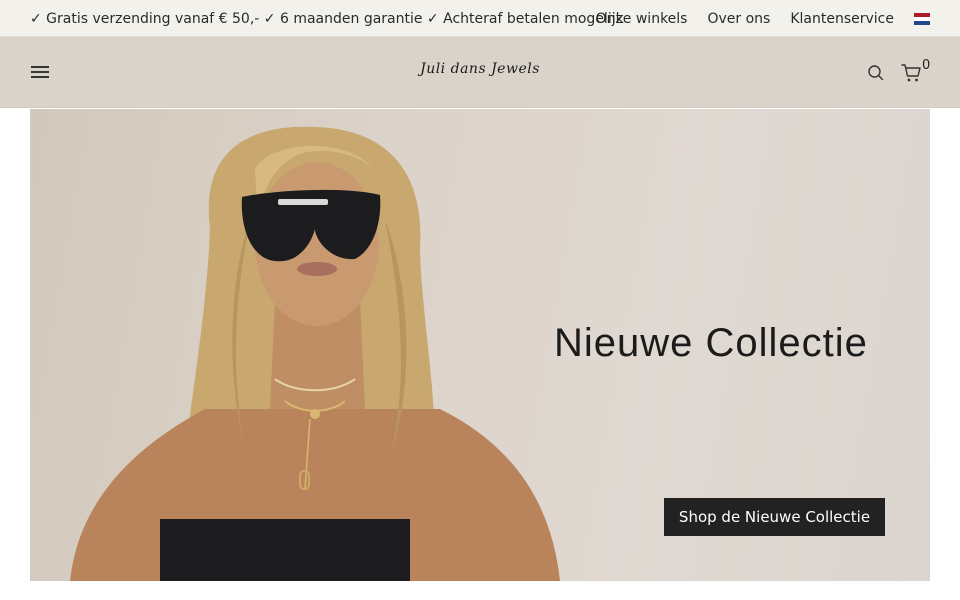 This screenshot has width=960, height=600. Describe the element at coordinates (738, 19) in the screenshot. I see `link-over-ons: Over ons` at that location.